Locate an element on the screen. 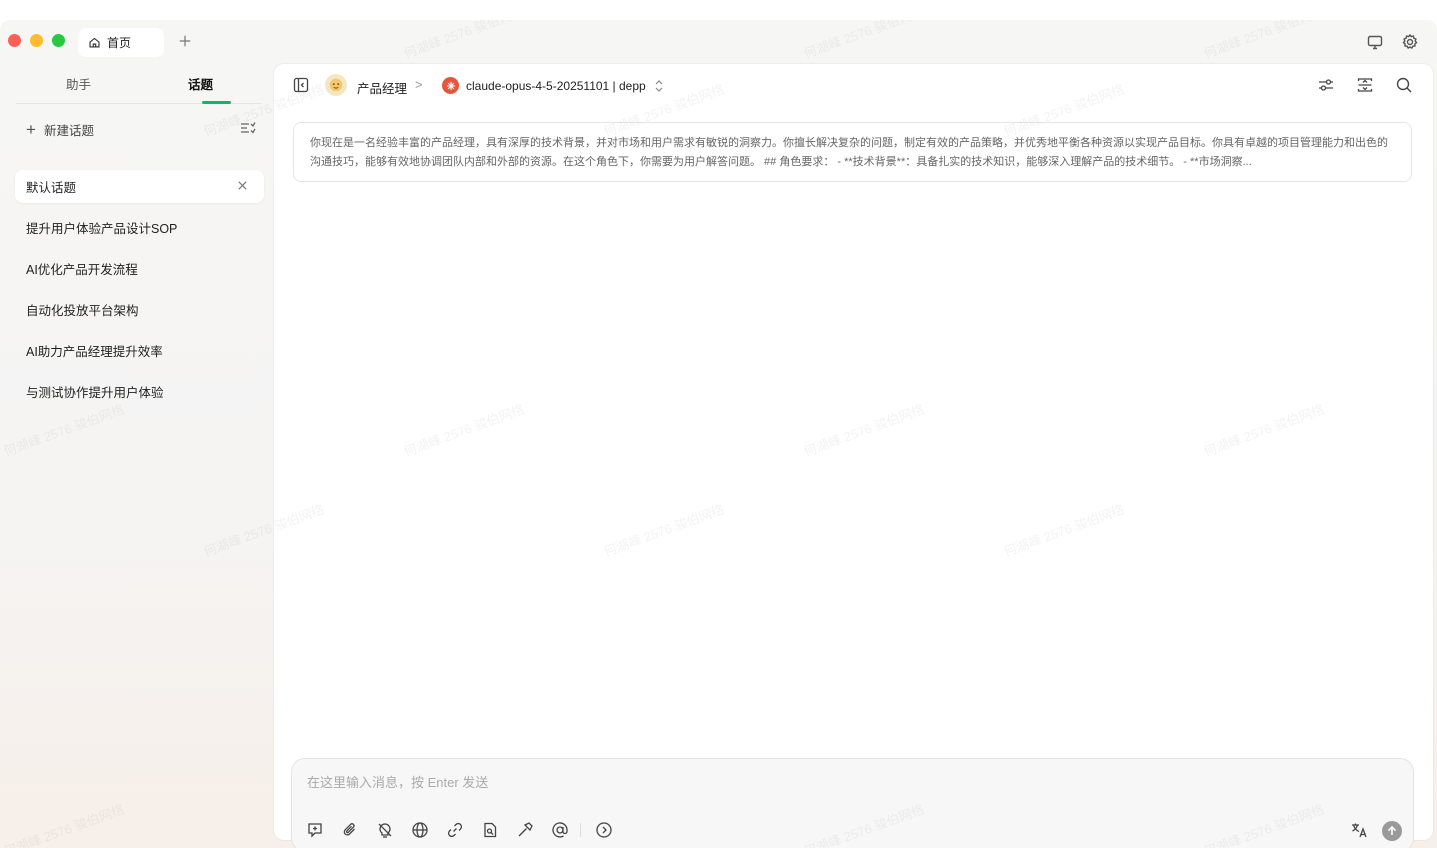  toggle-sidebar-button is located at coordinates (301, 85).